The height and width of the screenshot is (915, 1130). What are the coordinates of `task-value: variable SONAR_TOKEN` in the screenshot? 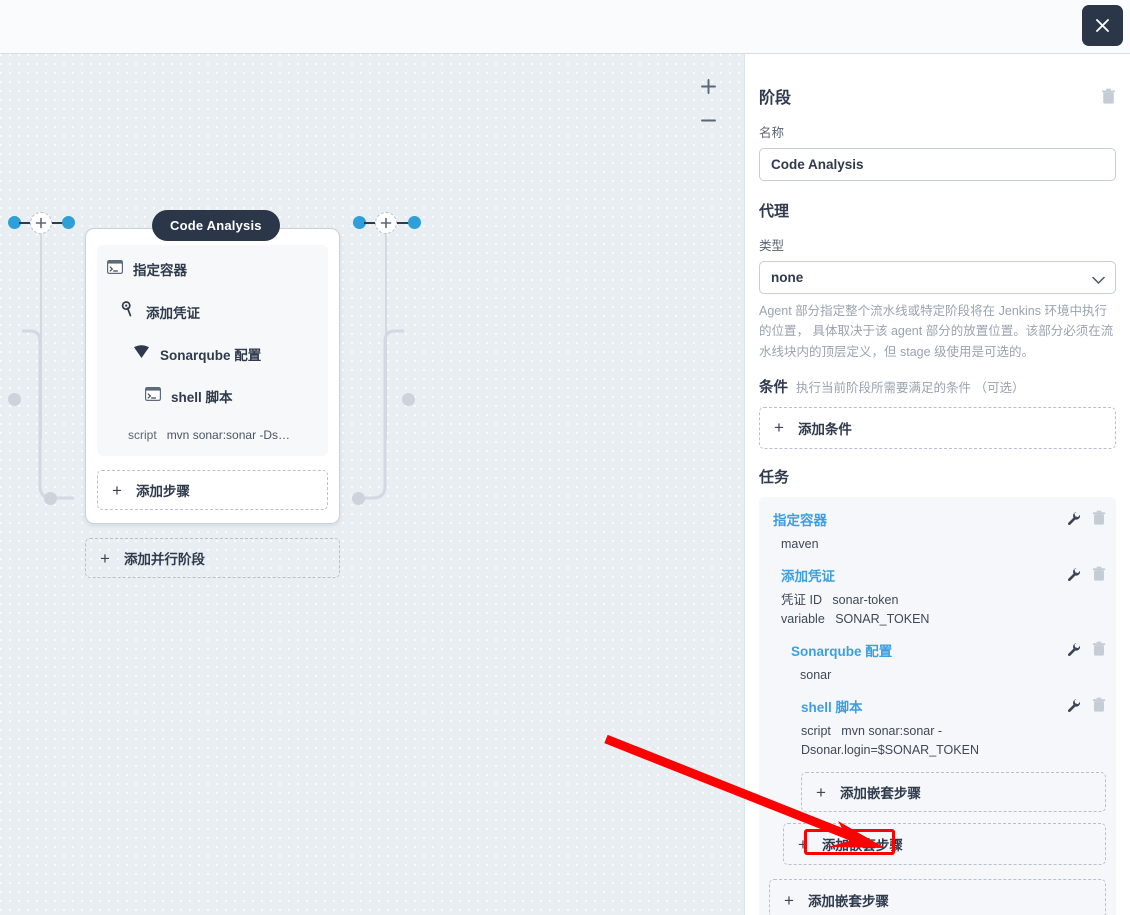 It's located at (943, 619).